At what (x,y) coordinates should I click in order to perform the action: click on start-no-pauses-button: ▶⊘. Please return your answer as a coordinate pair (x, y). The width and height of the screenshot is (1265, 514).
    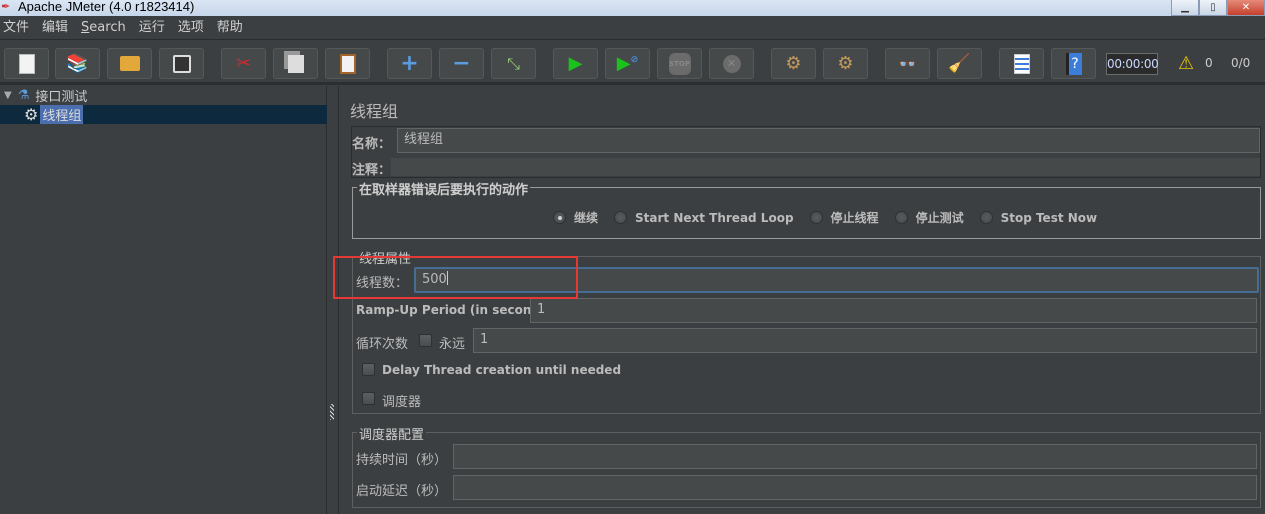
    Looking at the image, I should click on (627, 63).